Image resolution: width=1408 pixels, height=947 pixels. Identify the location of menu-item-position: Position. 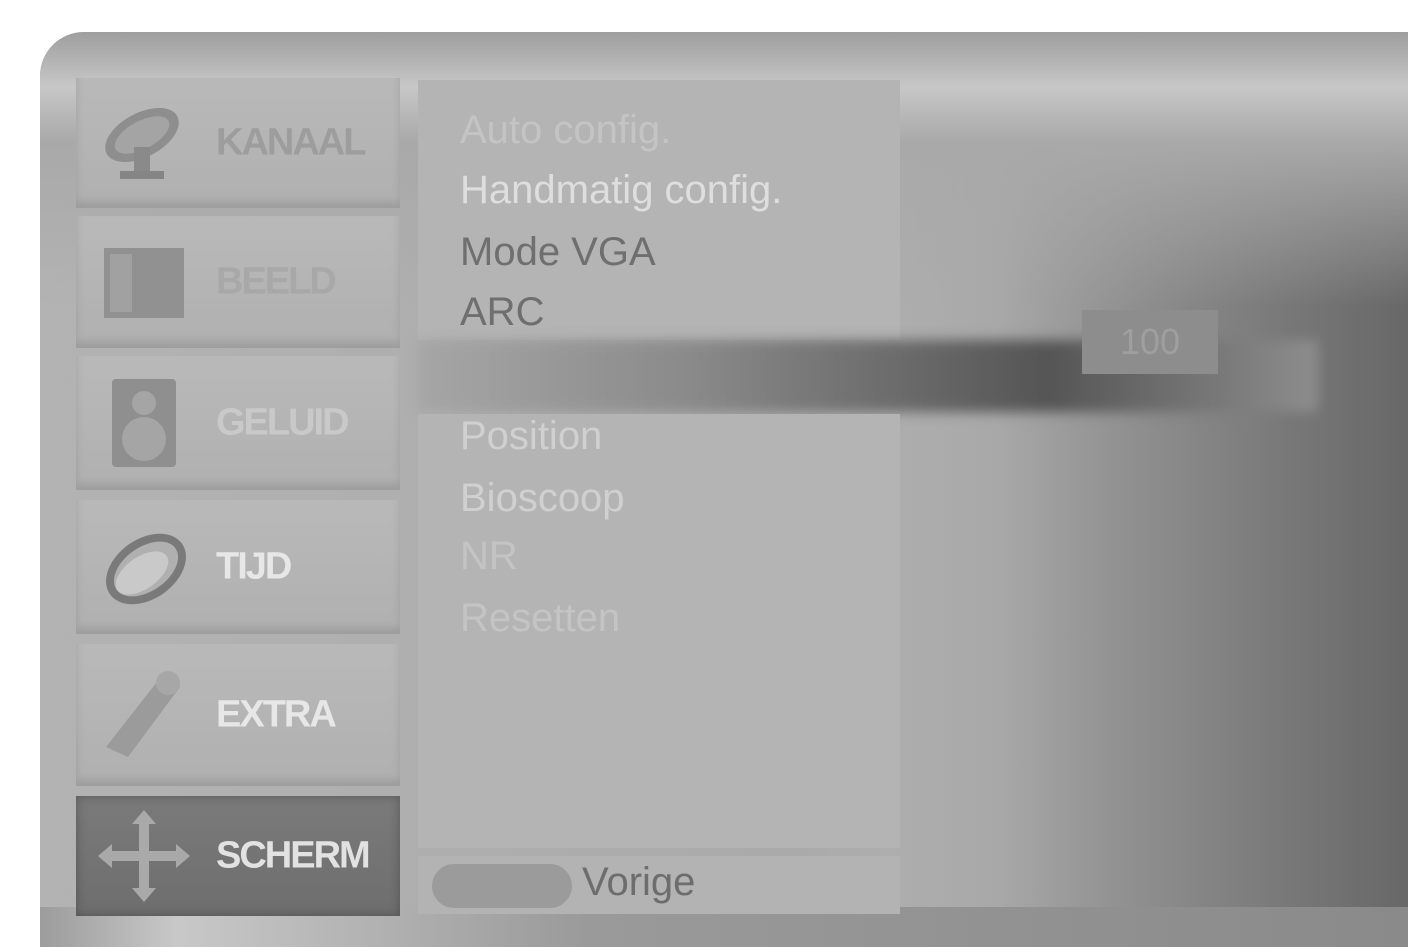
(531, 436).